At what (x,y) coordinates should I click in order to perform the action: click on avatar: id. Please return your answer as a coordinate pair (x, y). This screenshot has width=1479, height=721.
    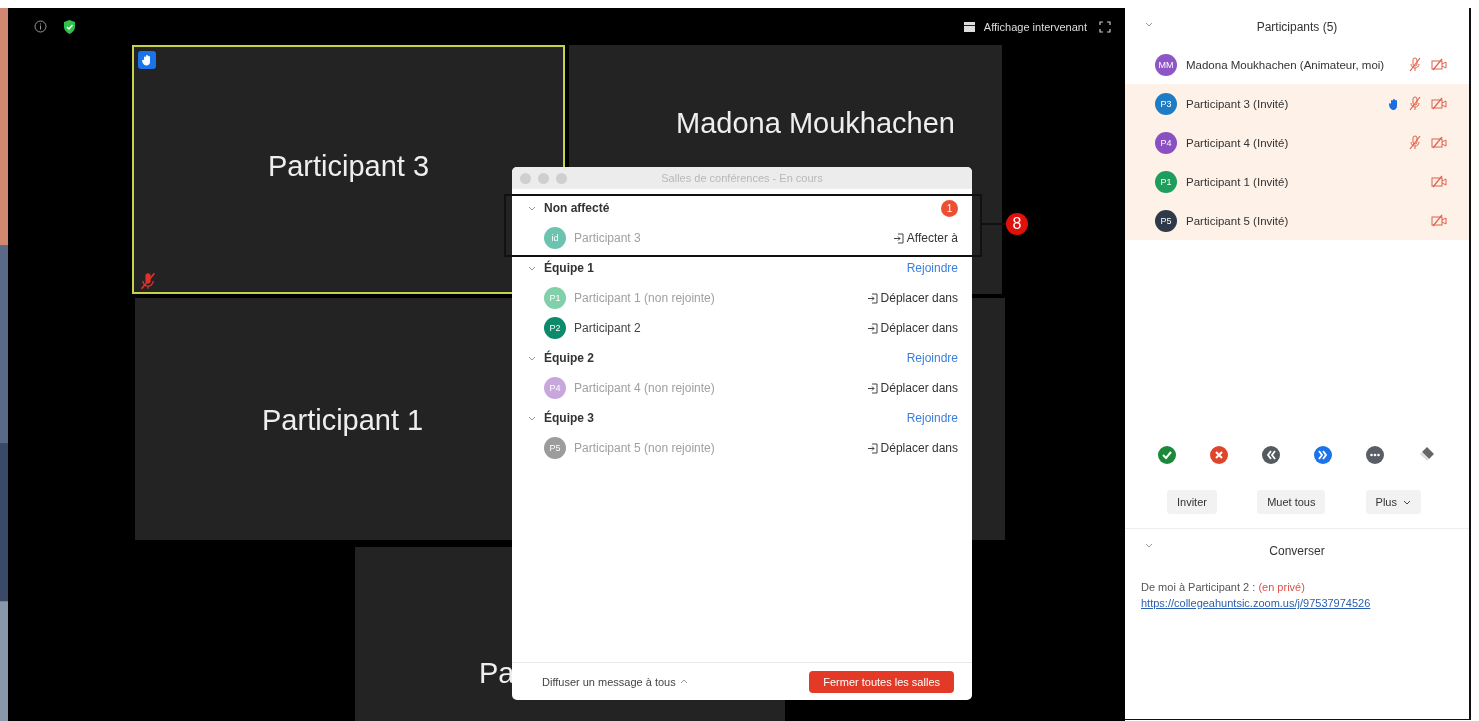
    Looking at the image, I should click on (555, 238).